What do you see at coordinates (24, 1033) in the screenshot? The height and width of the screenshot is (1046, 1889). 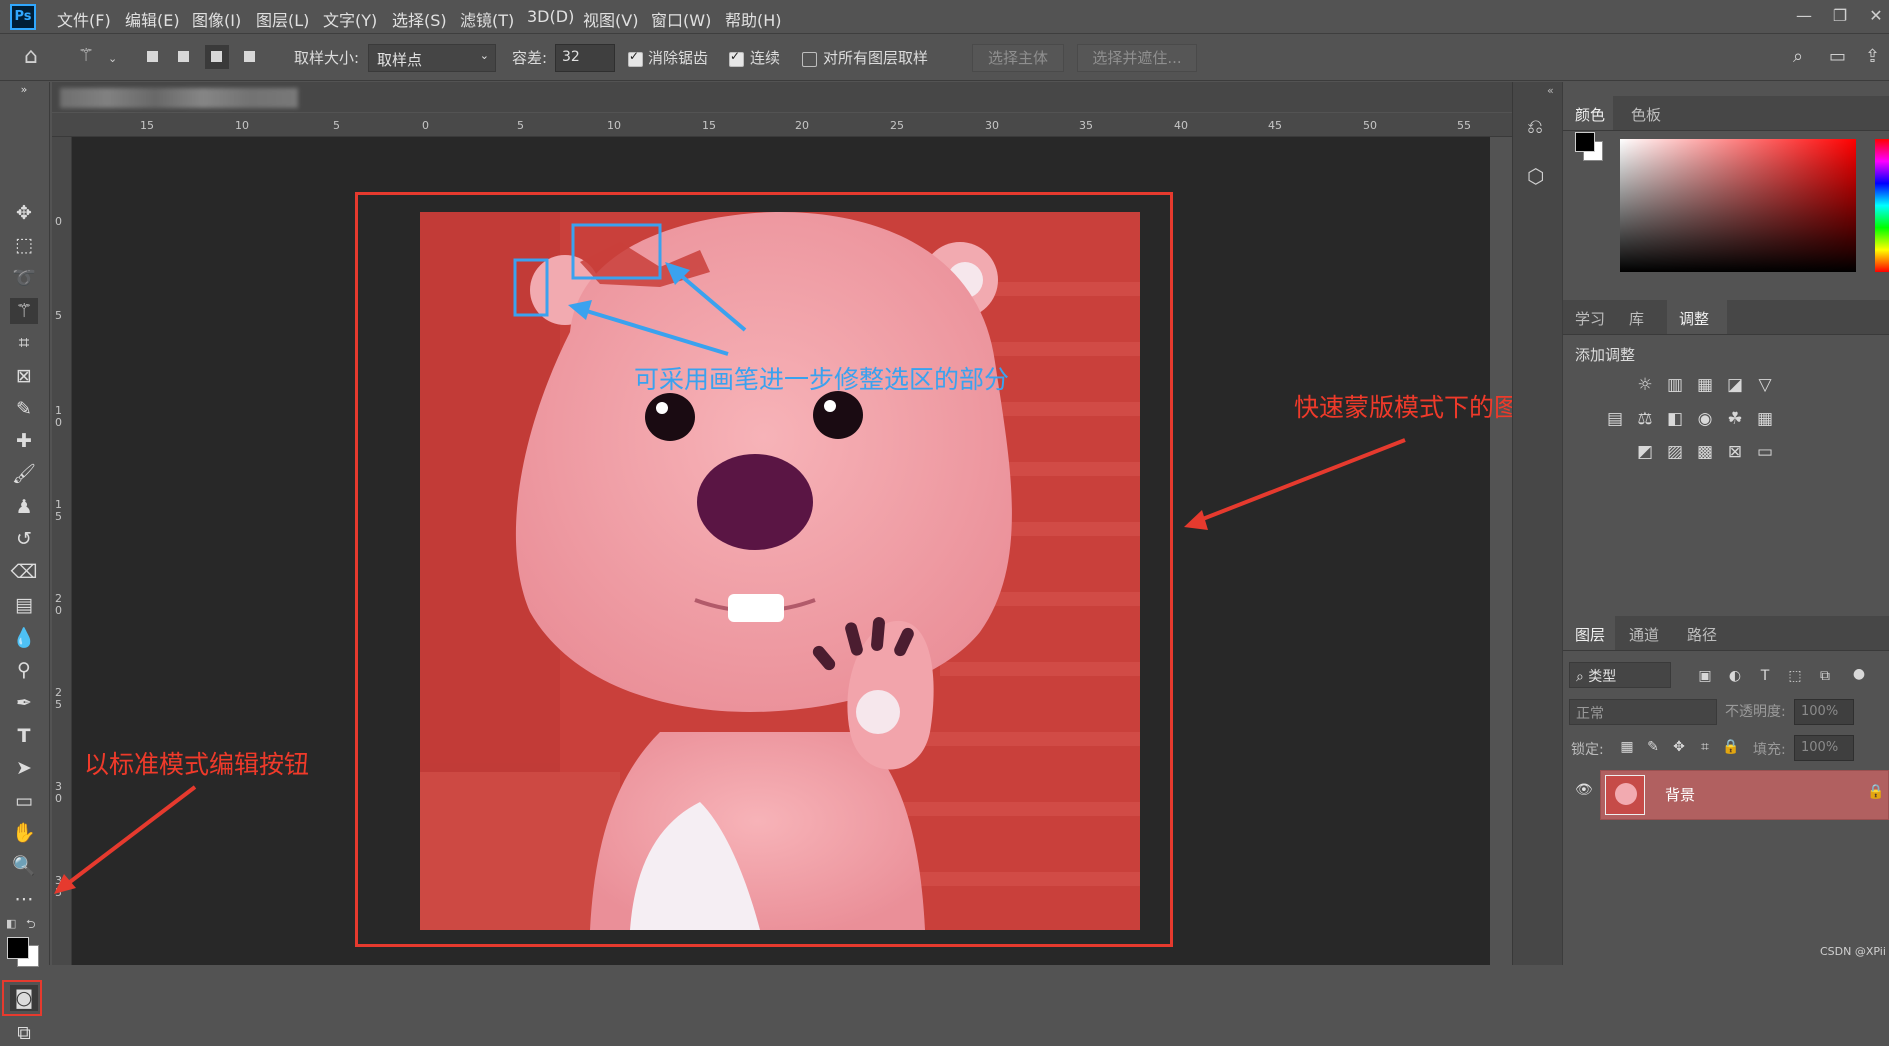 I see `screen-mode-icon: ⧉` at bounding box center [24, 1033].